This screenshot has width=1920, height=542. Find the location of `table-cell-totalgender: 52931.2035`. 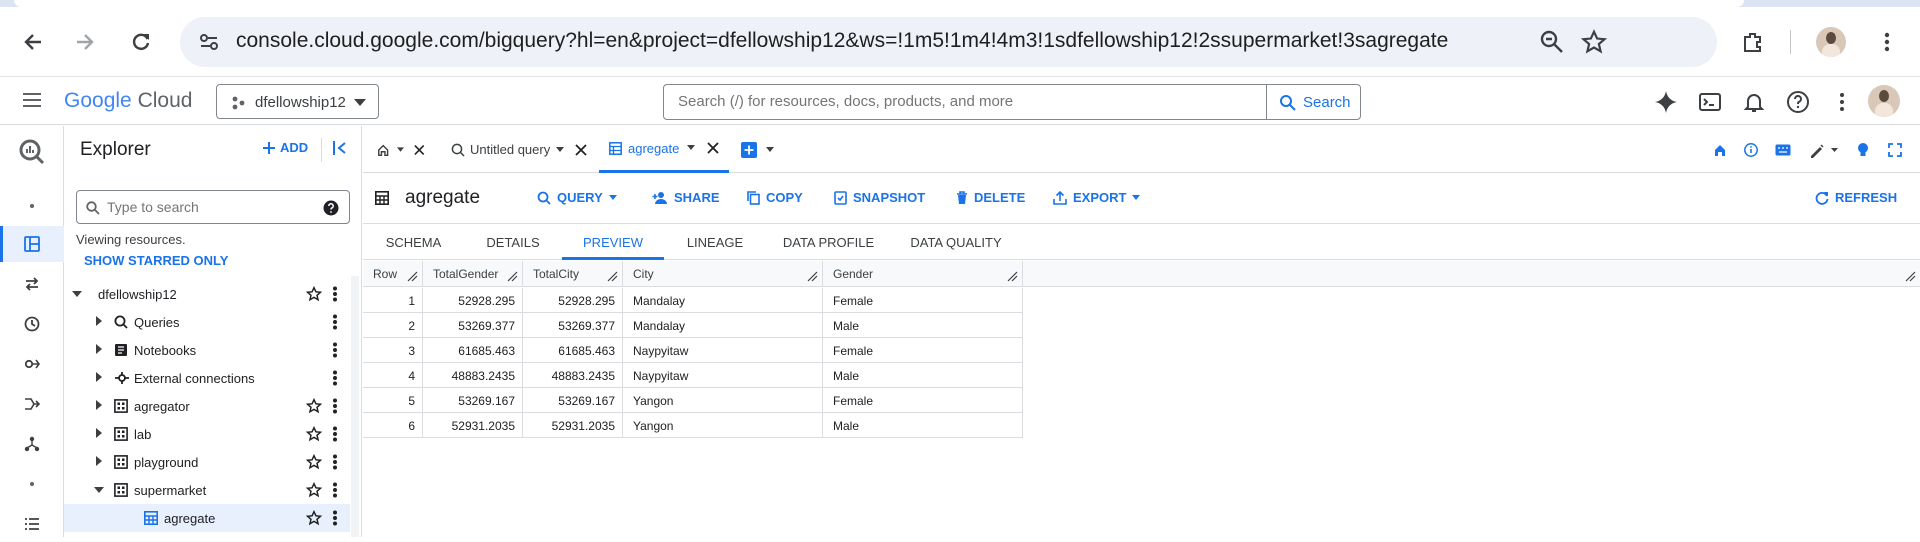

table-cell-totalgender: 52931.2035 is located at coordinates (473, 425).